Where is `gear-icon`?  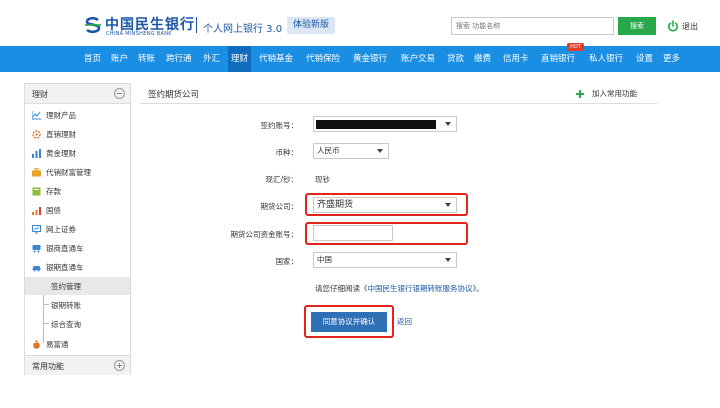 gear-icon is located at coordinates (36, 134).